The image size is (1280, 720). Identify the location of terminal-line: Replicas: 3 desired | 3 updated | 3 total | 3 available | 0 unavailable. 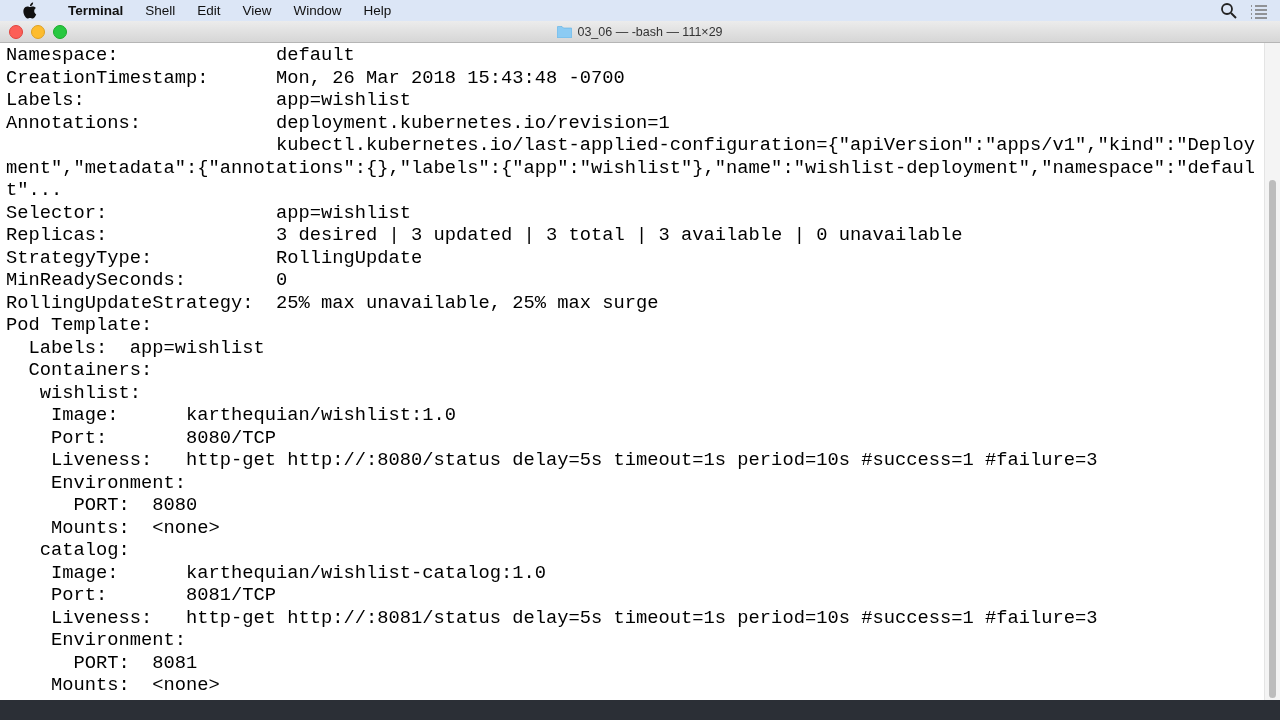
(485, 235).